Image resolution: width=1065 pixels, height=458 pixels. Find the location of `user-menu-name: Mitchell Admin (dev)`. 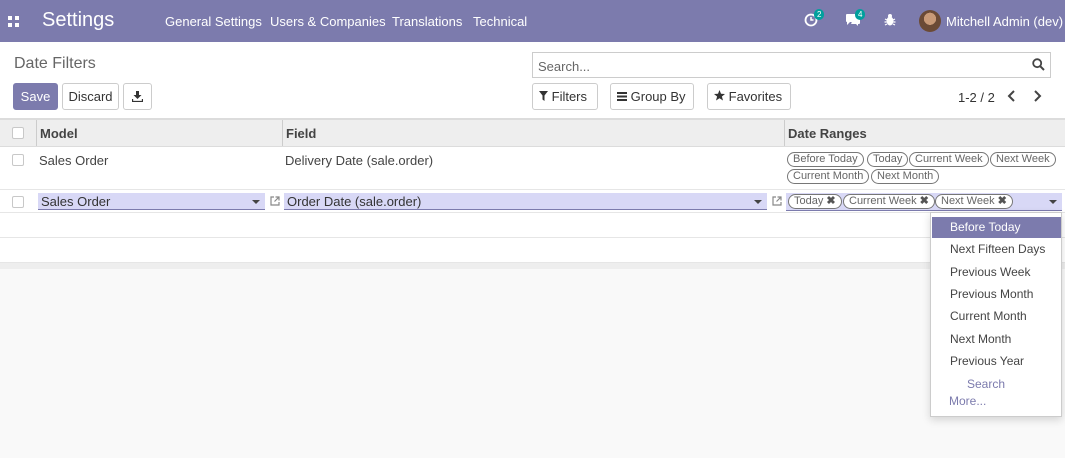

user-menu-name: Mitchell Admin (dev) is located at coordinates (1004, 21).